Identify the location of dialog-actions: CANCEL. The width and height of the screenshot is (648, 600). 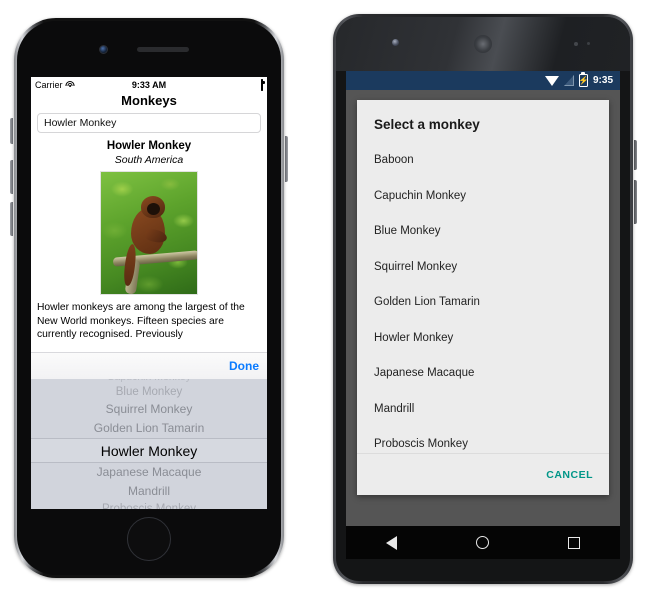
(483, 474).